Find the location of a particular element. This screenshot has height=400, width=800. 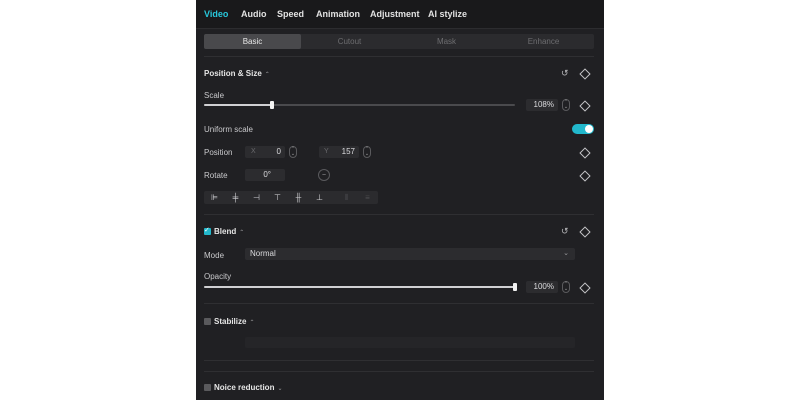

section-title: Noice reduction is located at coordinates (244, 387).